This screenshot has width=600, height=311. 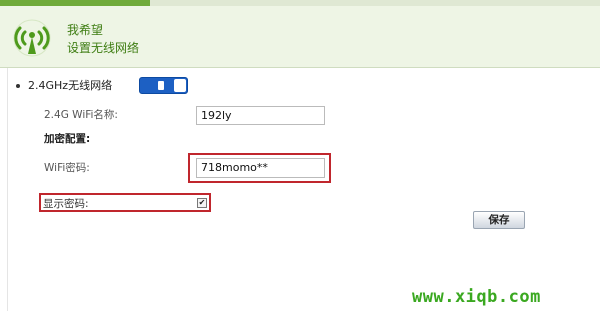 I want to click on site-watermark: www.xiqb.com, so click(x=476, y=297).